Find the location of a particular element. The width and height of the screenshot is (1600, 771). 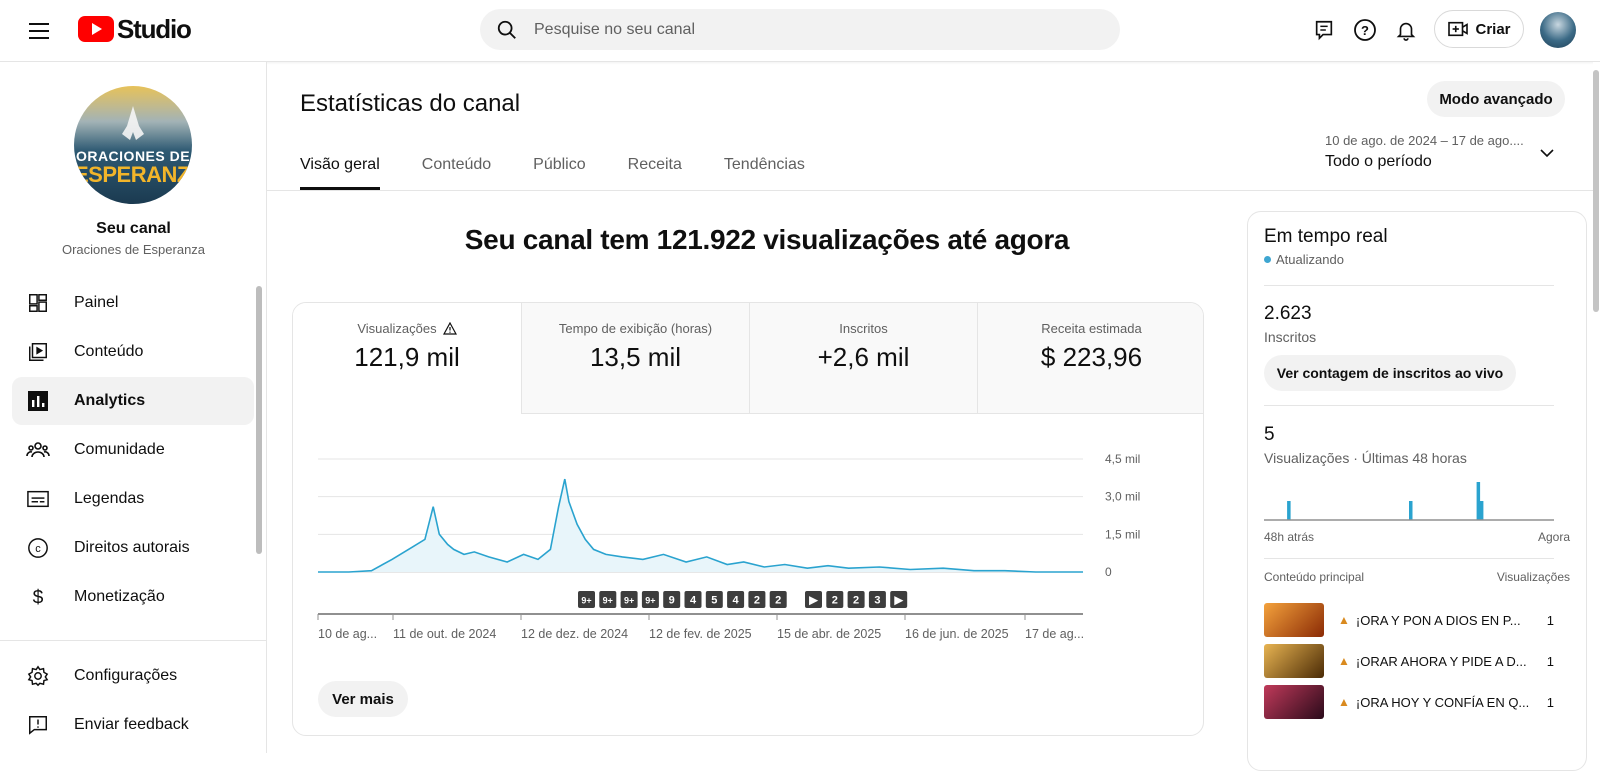

search-bar is located at coordinates (800, 29).